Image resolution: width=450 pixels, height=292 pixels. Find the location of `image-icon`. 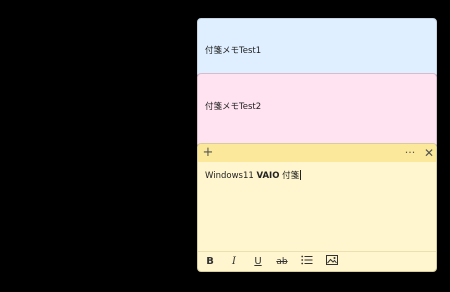

image-icon is located at coordinates (332, 260).